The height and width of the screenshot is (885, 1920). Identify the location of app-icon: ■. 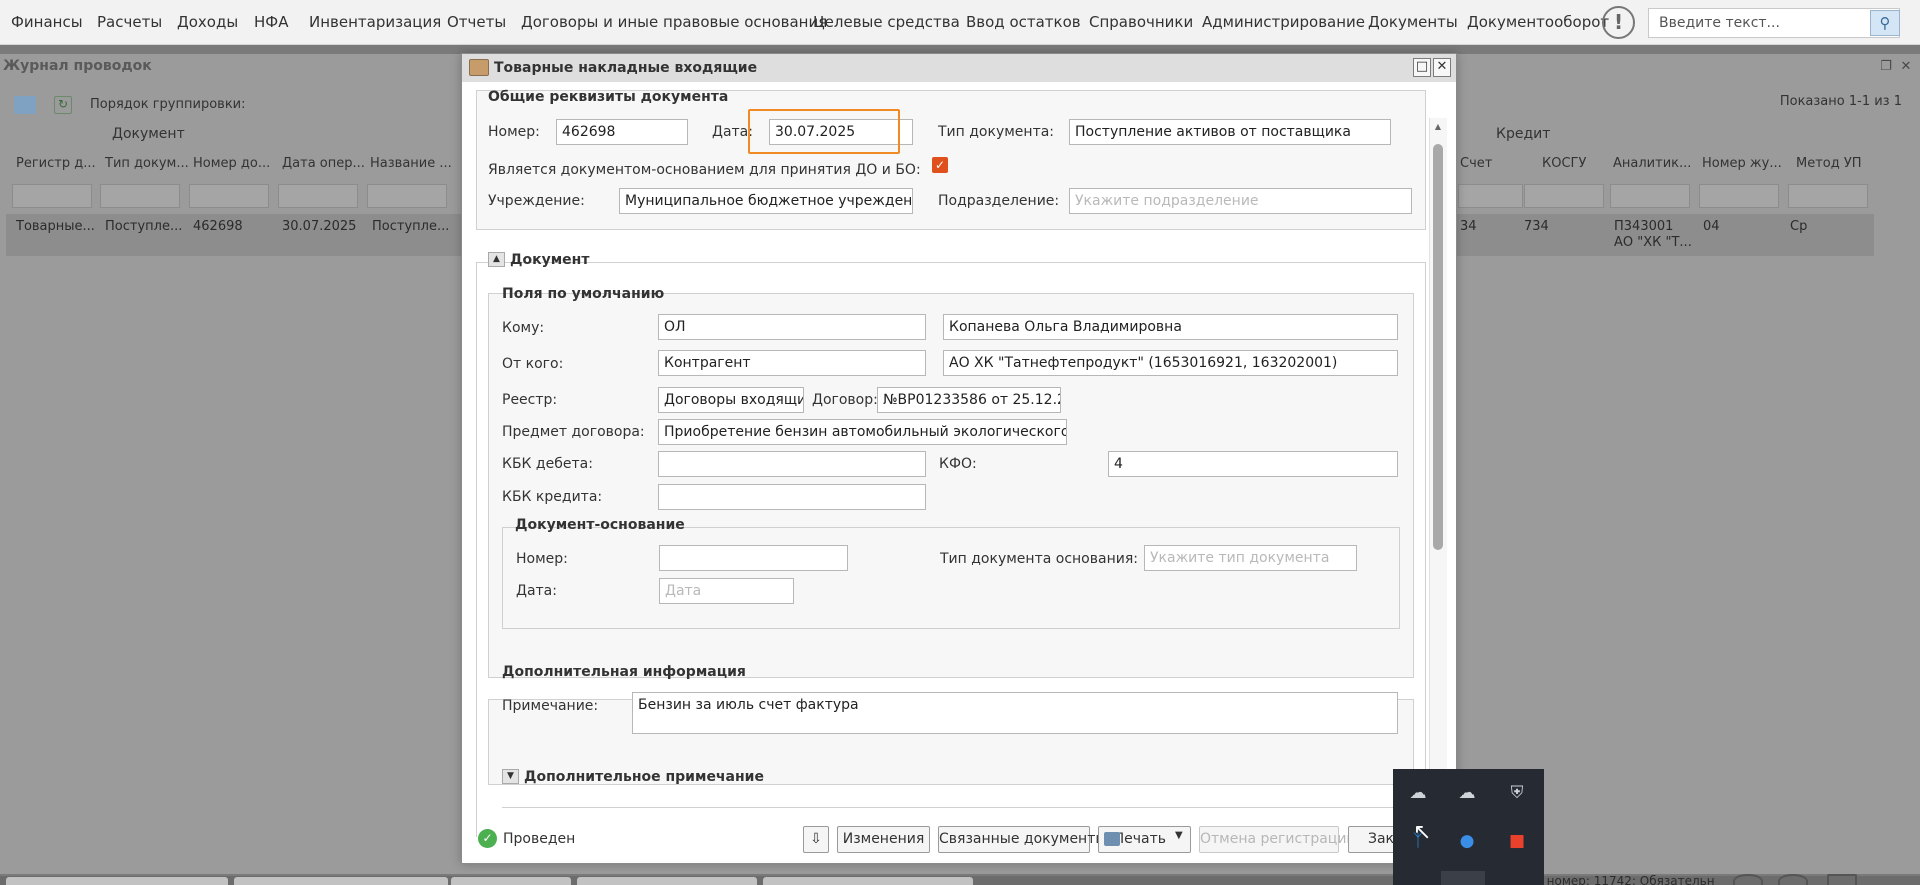
(1517, 841).